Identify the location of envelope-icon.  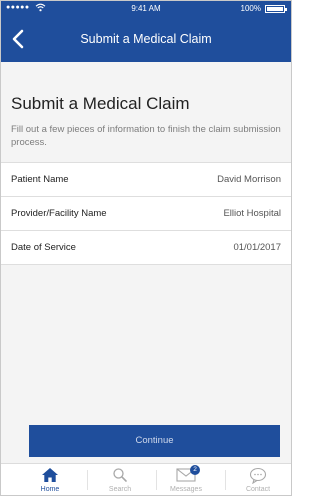
(186, 475).